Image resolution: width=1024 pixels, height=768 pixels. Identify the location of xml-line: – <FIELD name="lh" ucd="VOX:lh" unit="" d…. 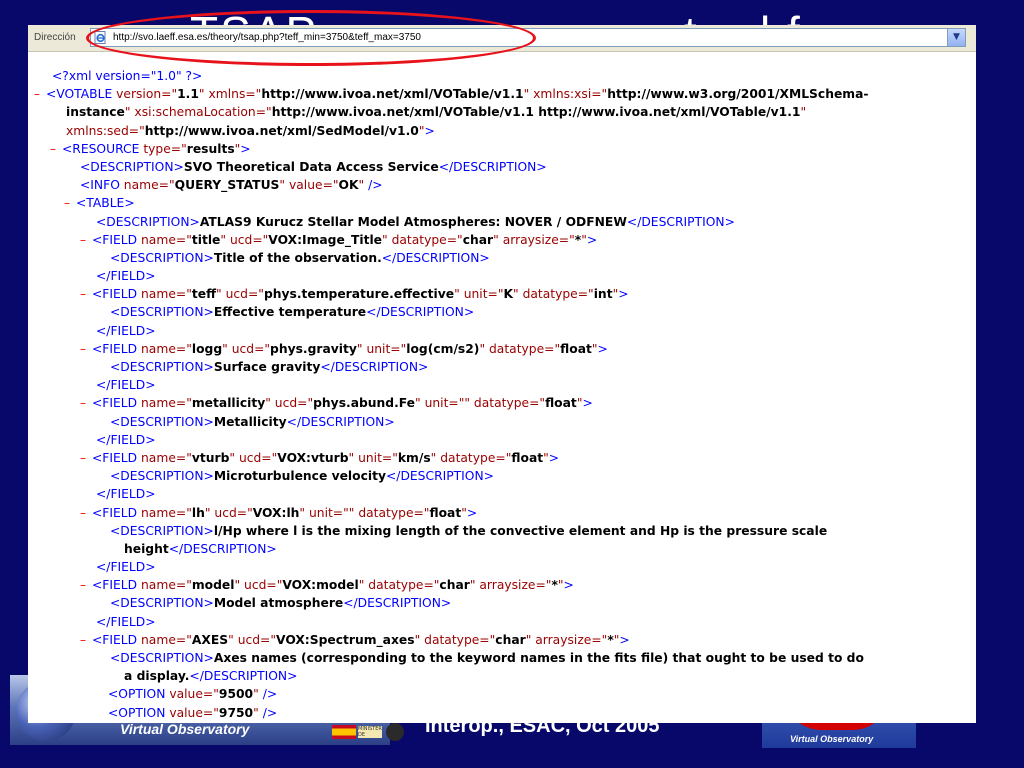
(502, 513).